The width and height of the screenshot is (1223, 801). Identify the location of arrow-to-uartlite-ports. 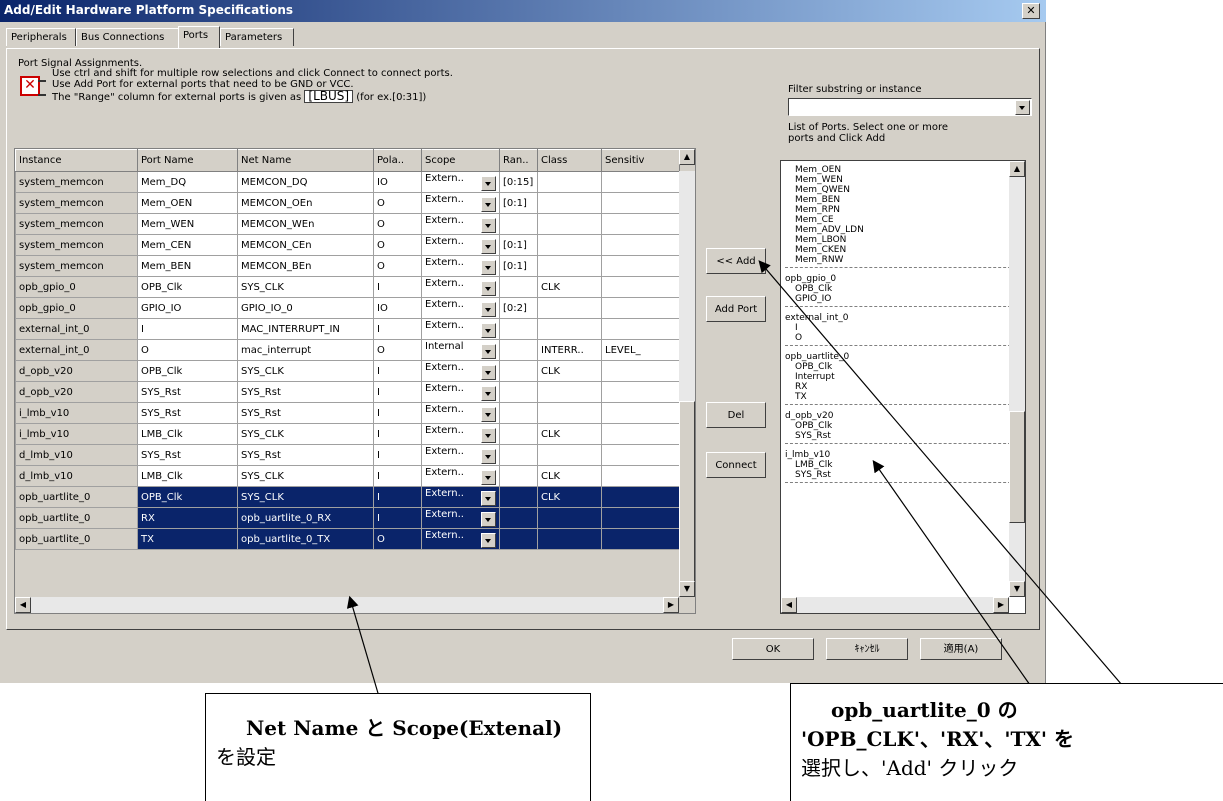
(951, 573).